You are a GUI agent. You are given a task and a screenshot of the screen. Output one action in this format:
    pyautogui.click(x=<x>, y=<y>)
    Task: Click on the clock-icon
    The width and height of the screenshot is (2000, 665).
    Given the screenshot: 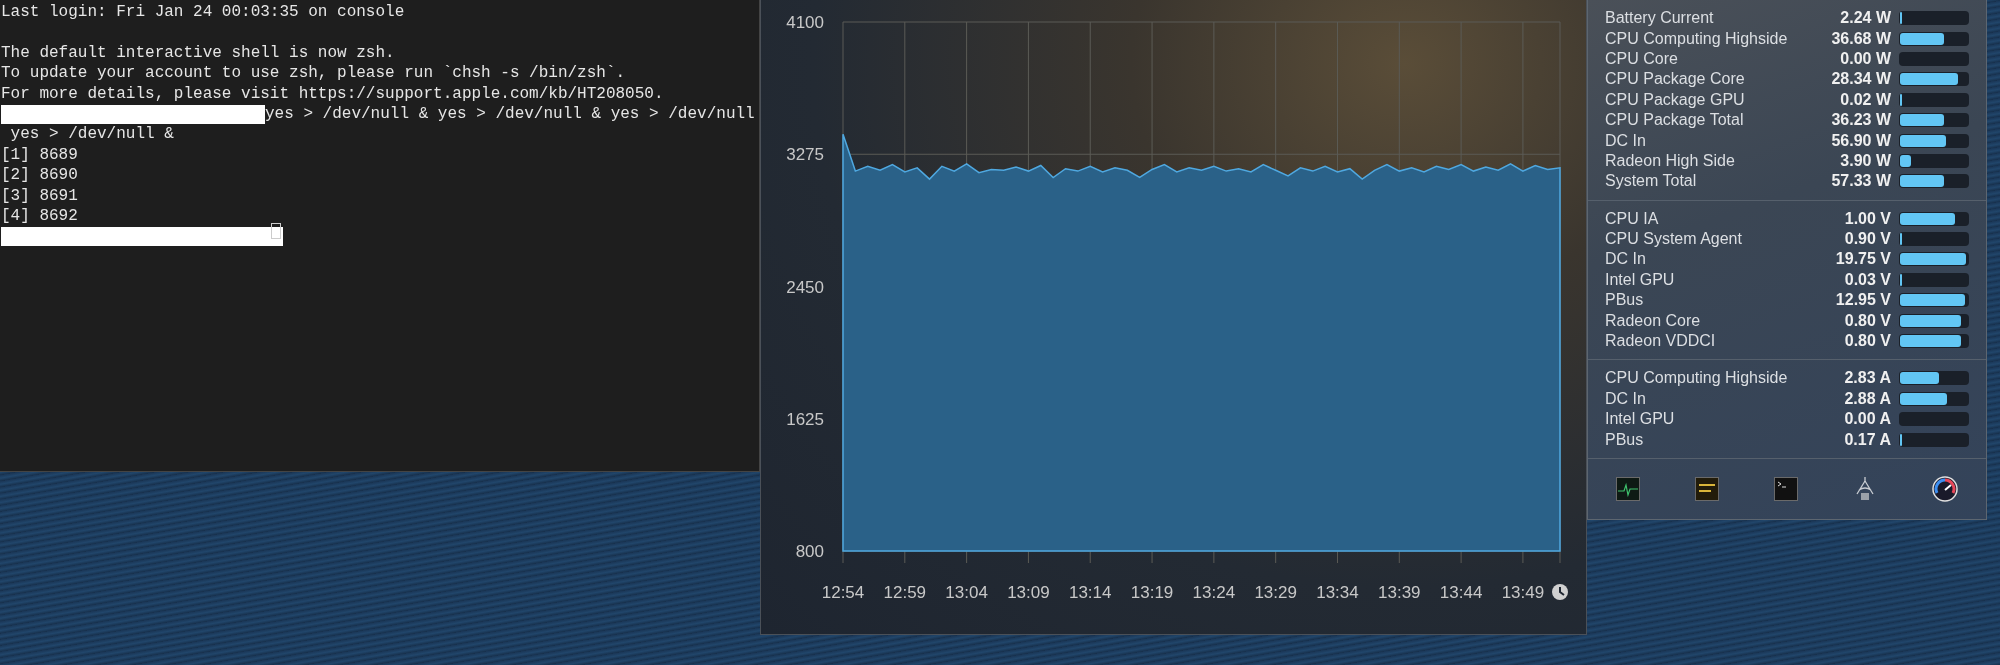 What is the action you would take?
    pyautogui.click(x=1560, y=592)
    